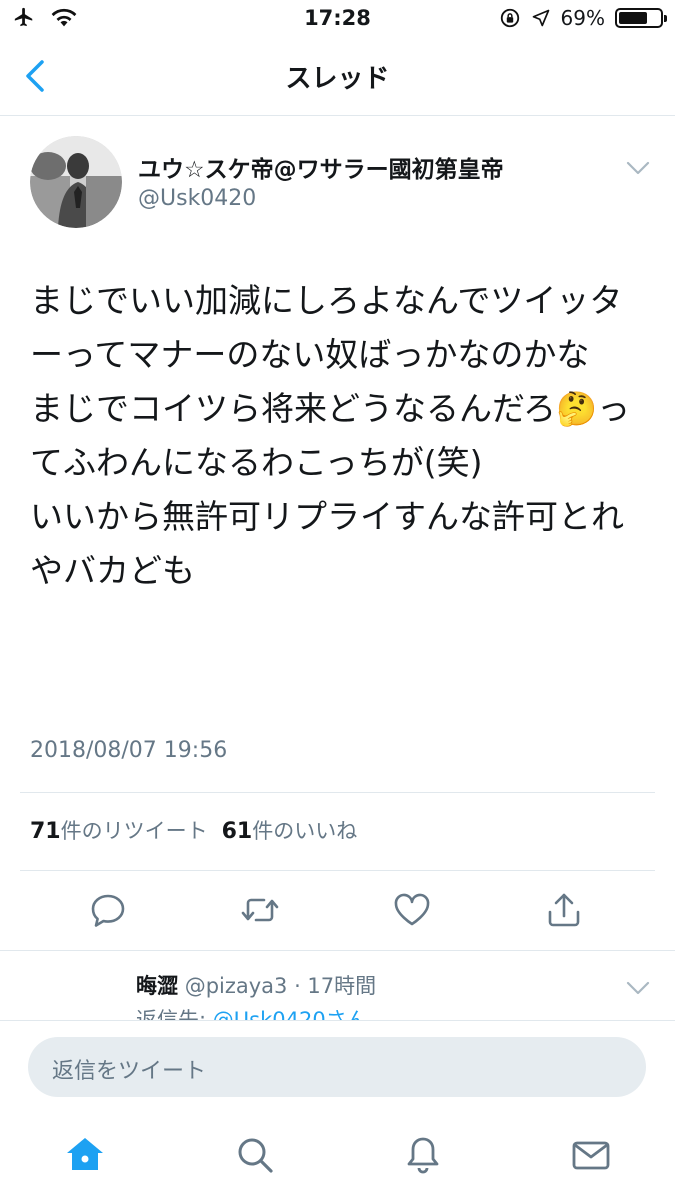 The width and height of the screenshot is (675, 1200). What do you see at coordinates (260, 910) in the screenshot?
I see `retweet-icon` at bounding box center [260, 910].